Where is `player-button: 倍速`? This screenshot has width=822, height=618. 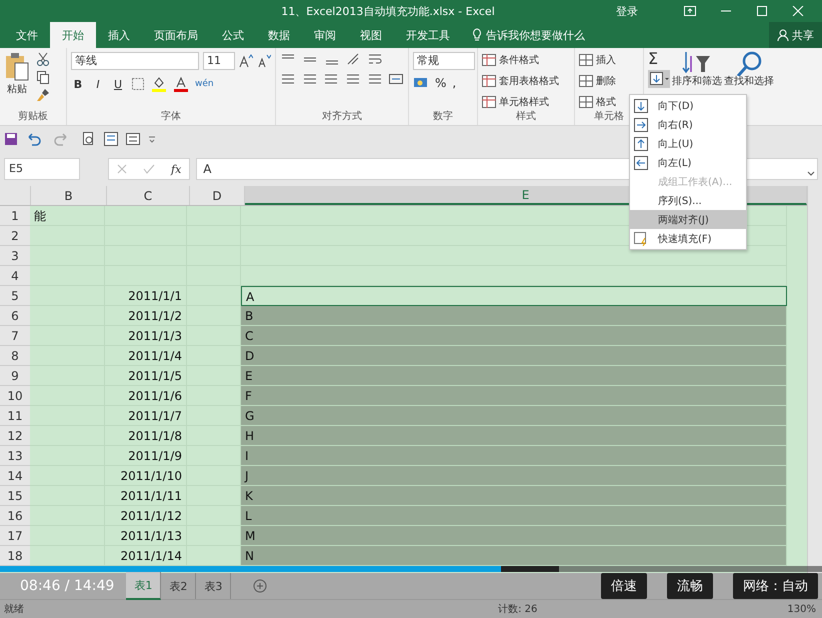 player-button: 倍速 is located at coordinates (624, 586).